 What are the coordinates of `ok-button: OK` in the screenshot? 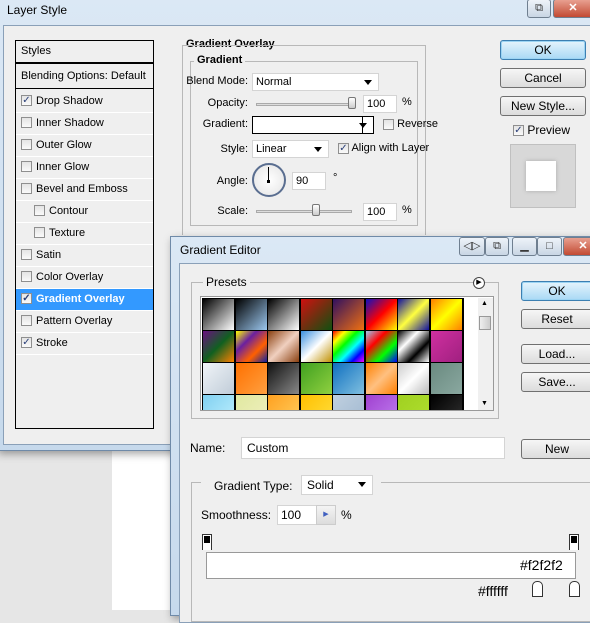 It's located at (543, 50).